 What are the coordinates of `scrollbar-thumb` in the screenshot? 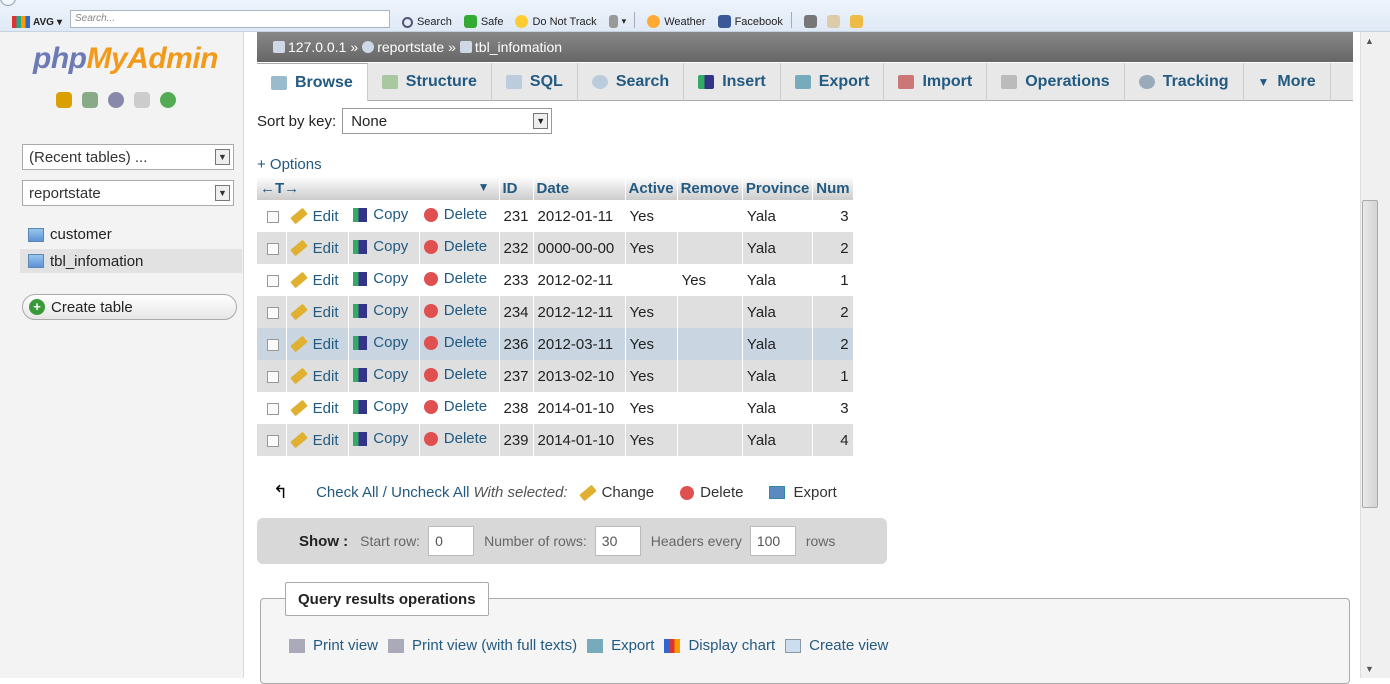 It's located at (1370, 354).